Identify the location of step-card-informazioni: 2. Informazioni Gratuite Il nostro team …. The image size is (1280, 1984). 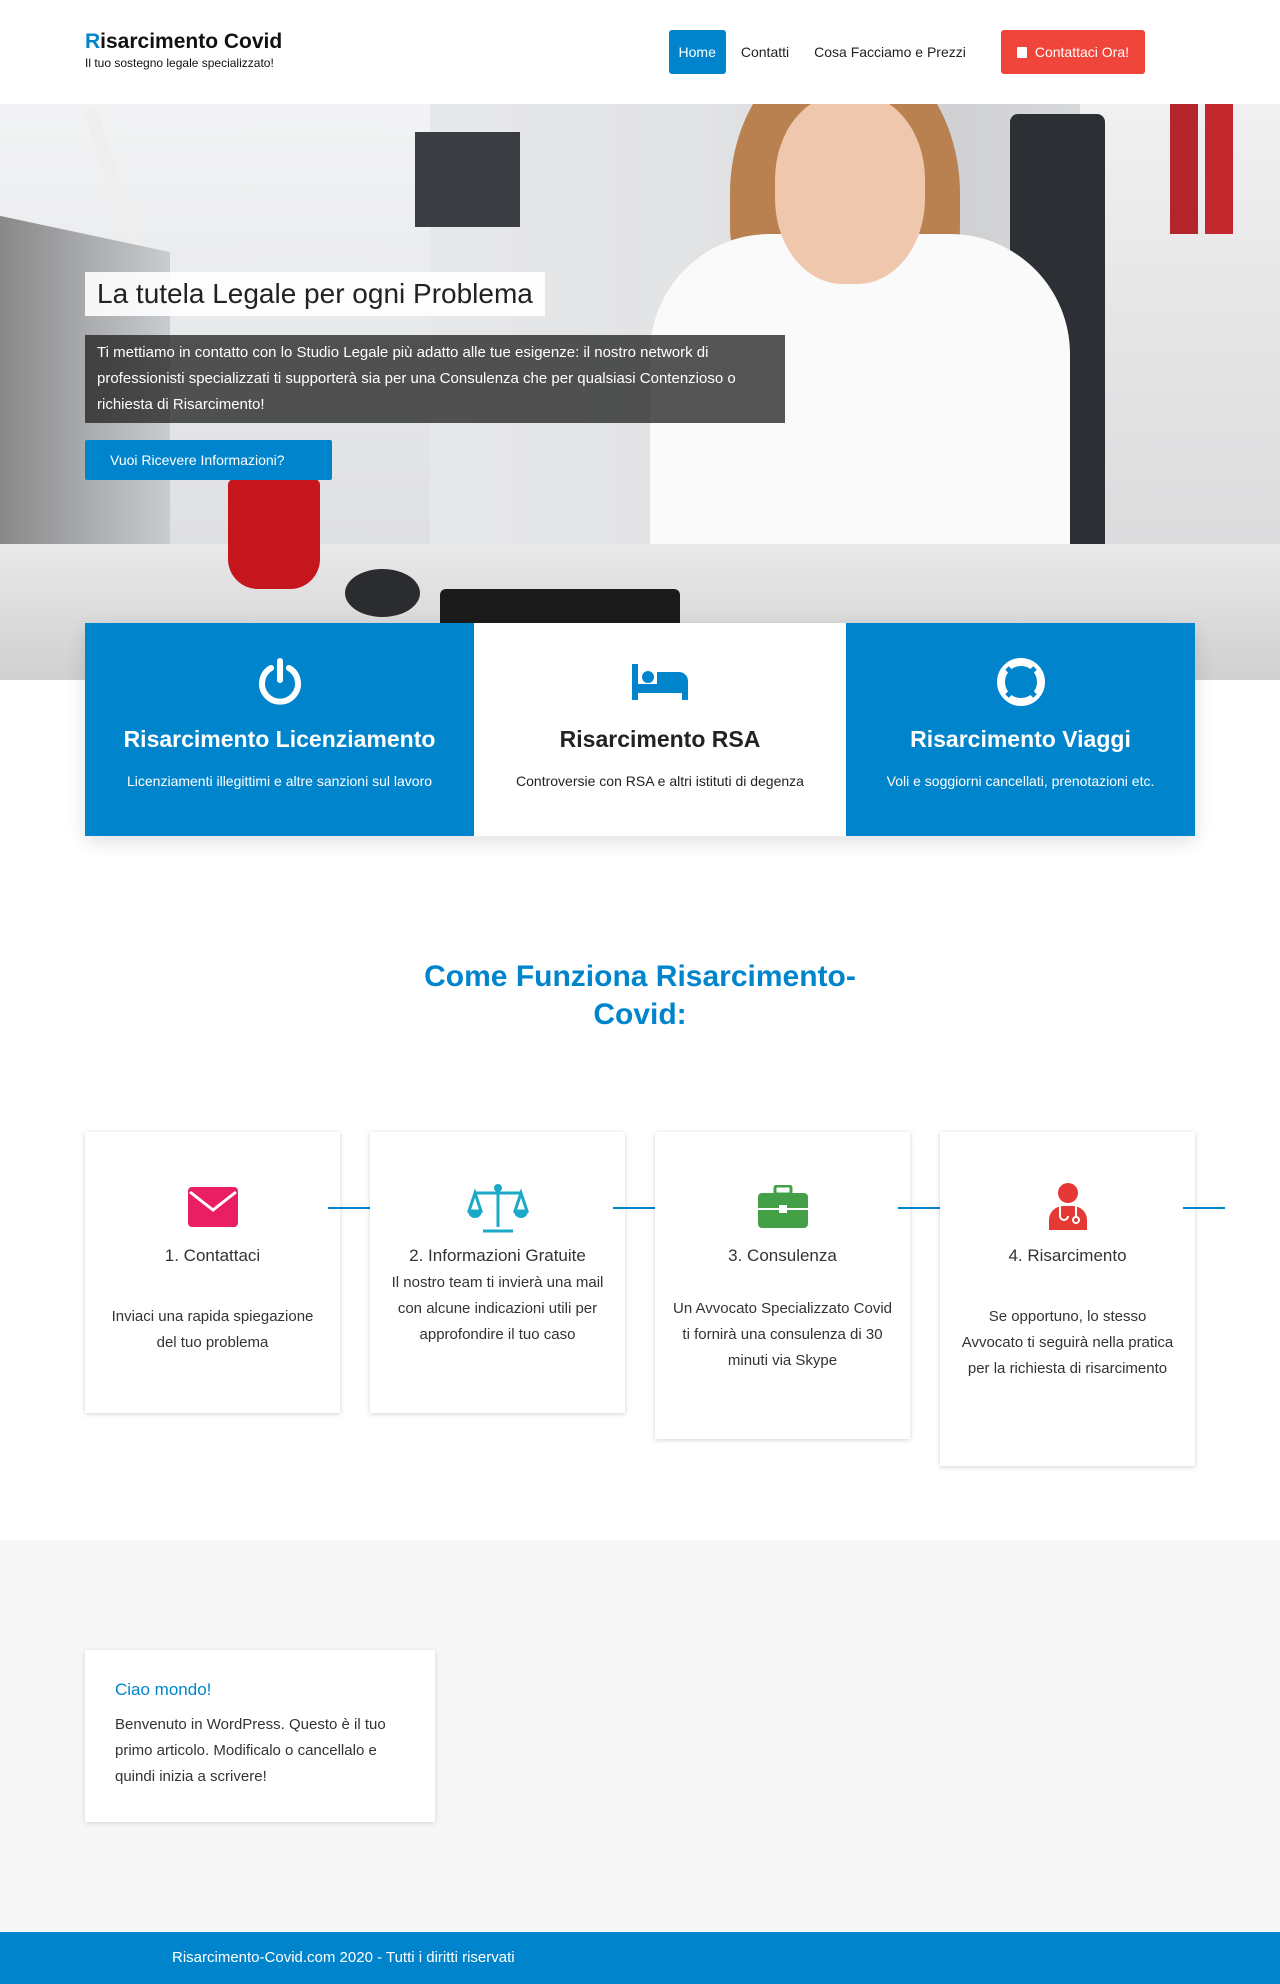
(512, 1272).